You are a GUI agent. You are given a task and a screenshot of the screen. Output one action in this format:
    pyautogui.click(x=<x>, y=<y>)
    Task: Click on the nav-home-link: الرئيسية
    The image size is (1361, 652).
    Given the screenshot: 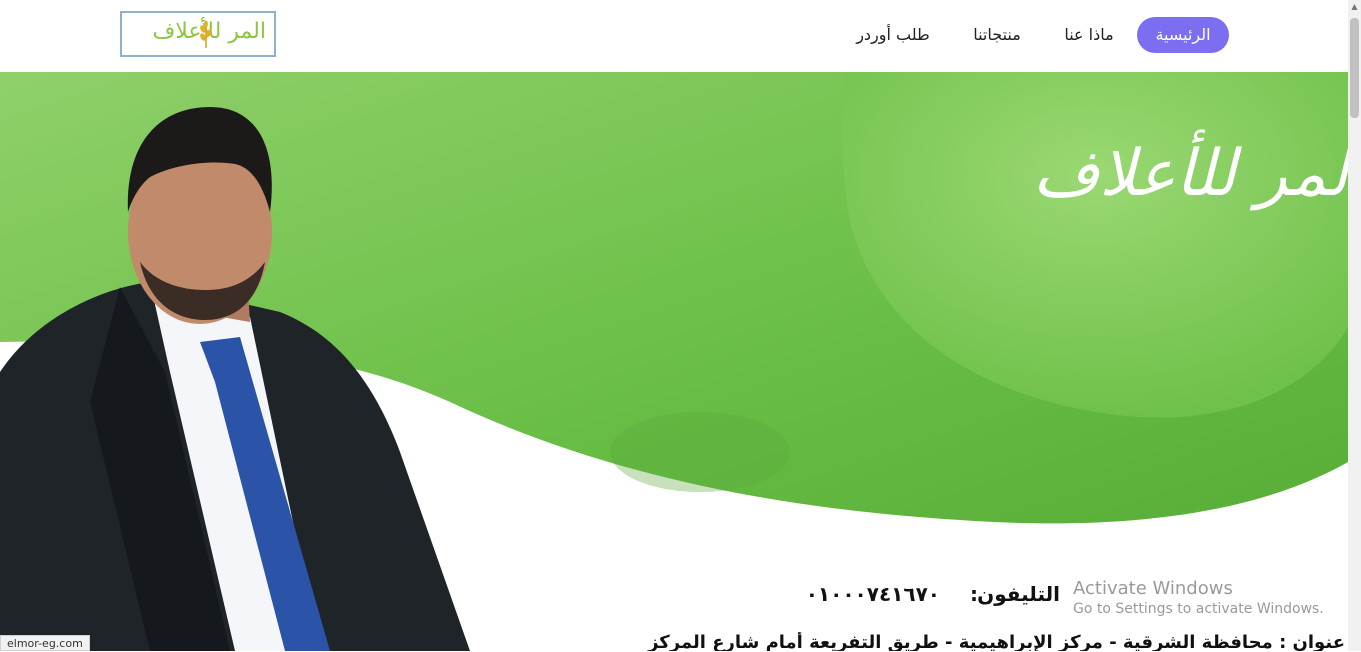 What is the action you would take?
    pyautogui.click(x=1183, y=35)
    